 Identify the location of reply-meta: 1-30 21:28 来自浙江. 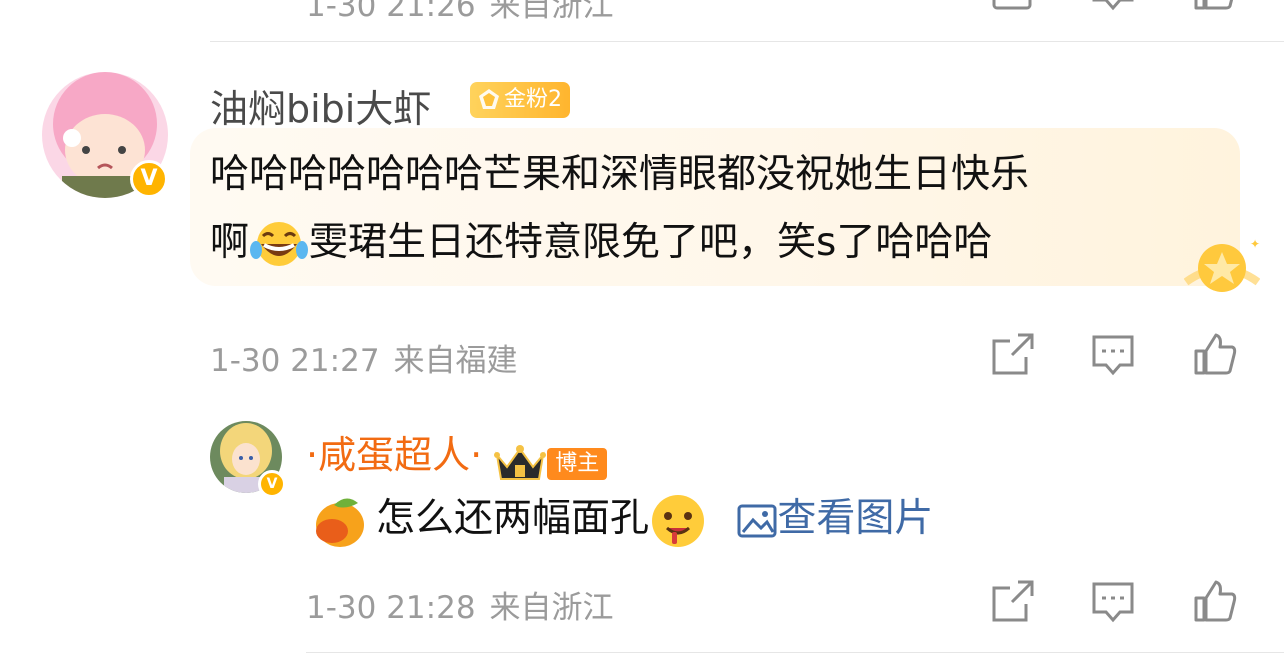
(467, 604).